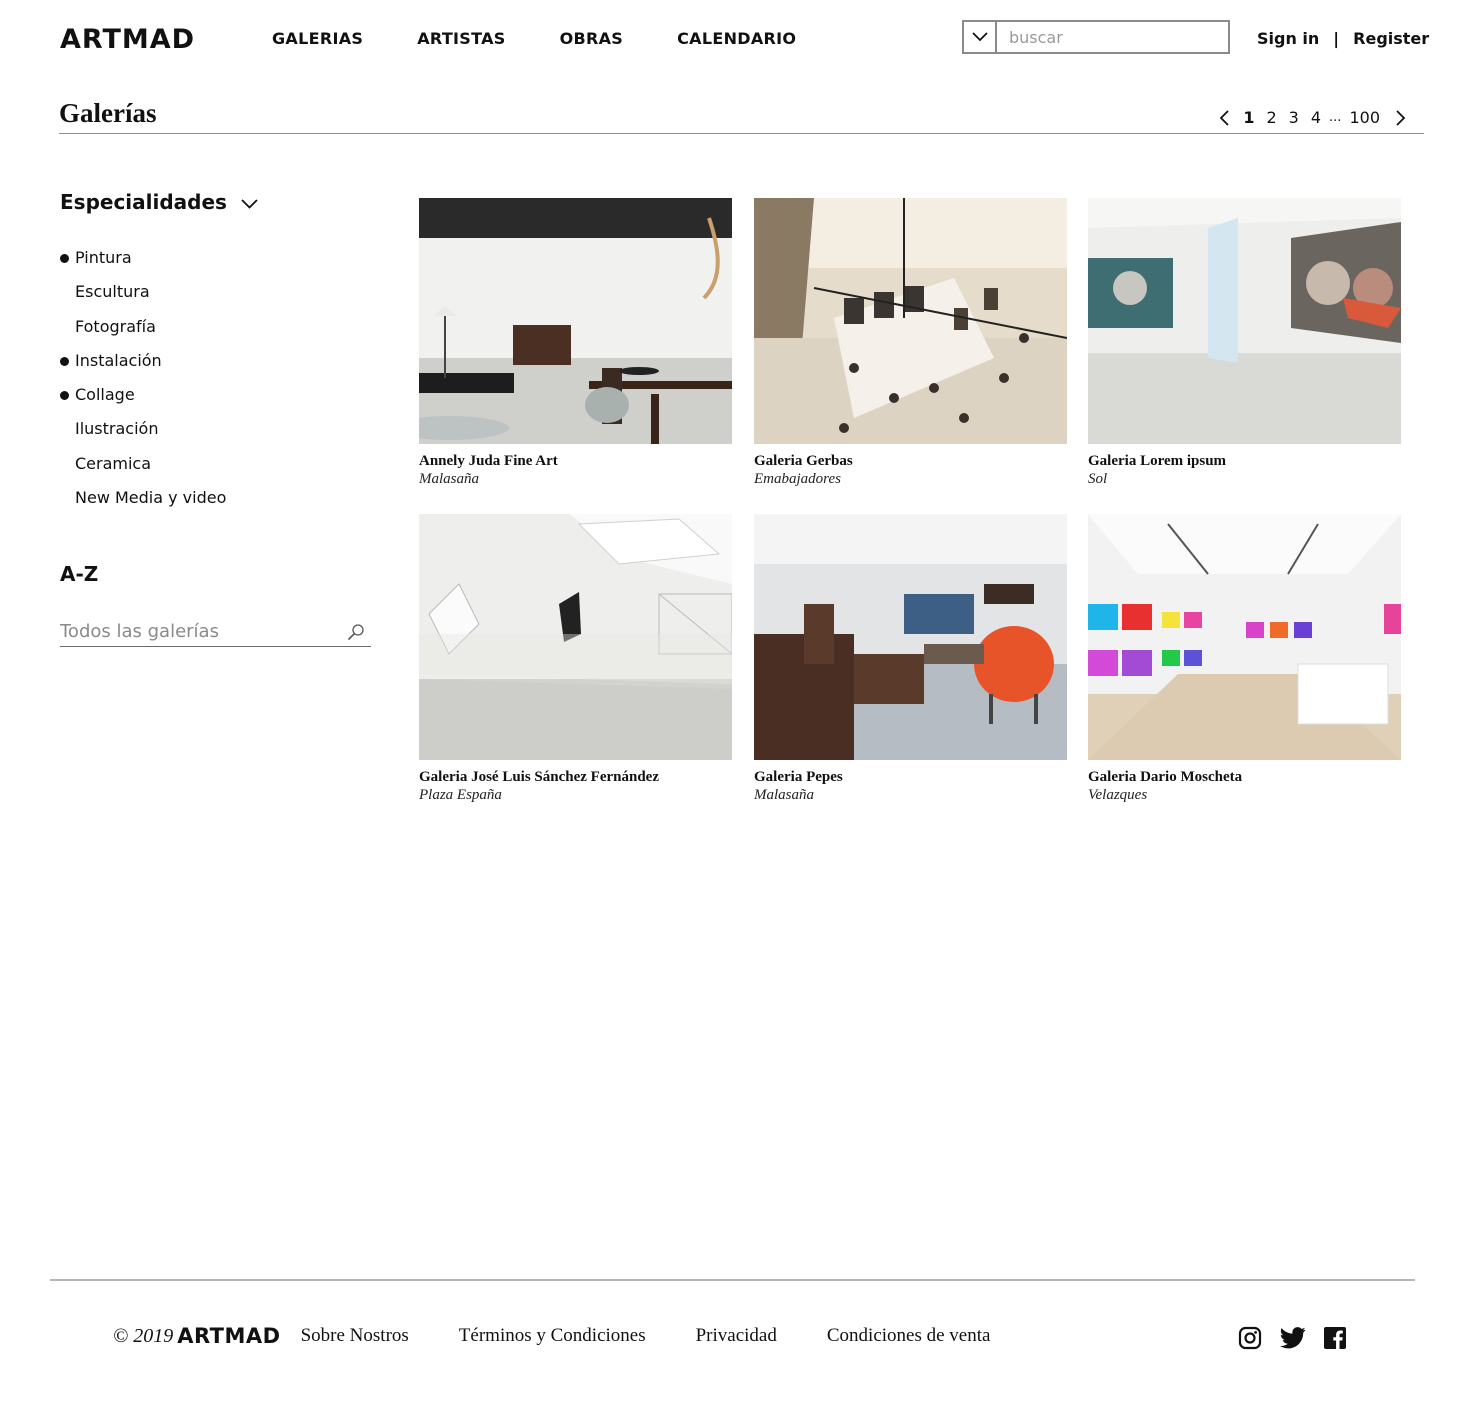 Image resolution: width=1464 pixels, height=1405 pixels. I want to click on az-heading: A-Z, so click(79, 574).